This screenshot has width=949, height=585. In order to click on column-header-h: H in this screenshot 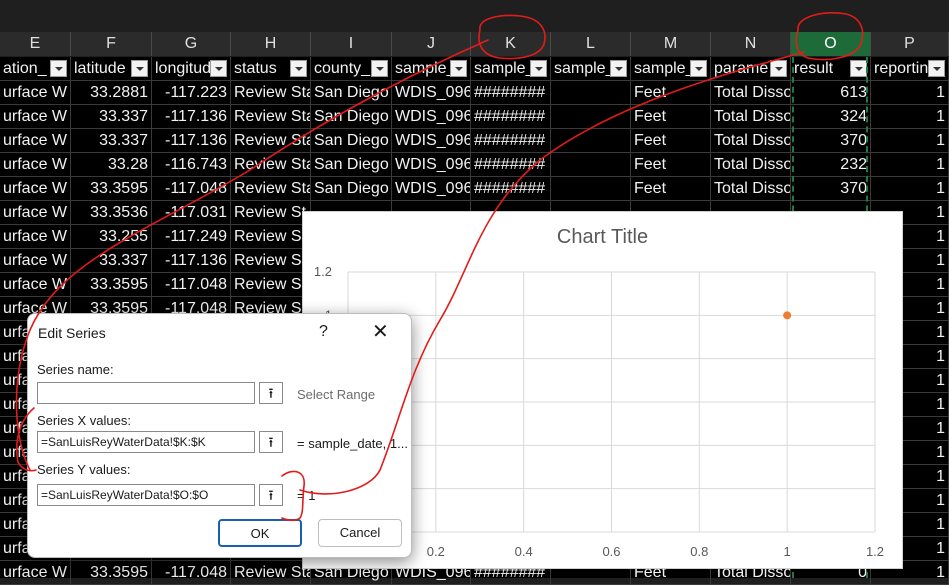, I will do `click(271, 44)`.